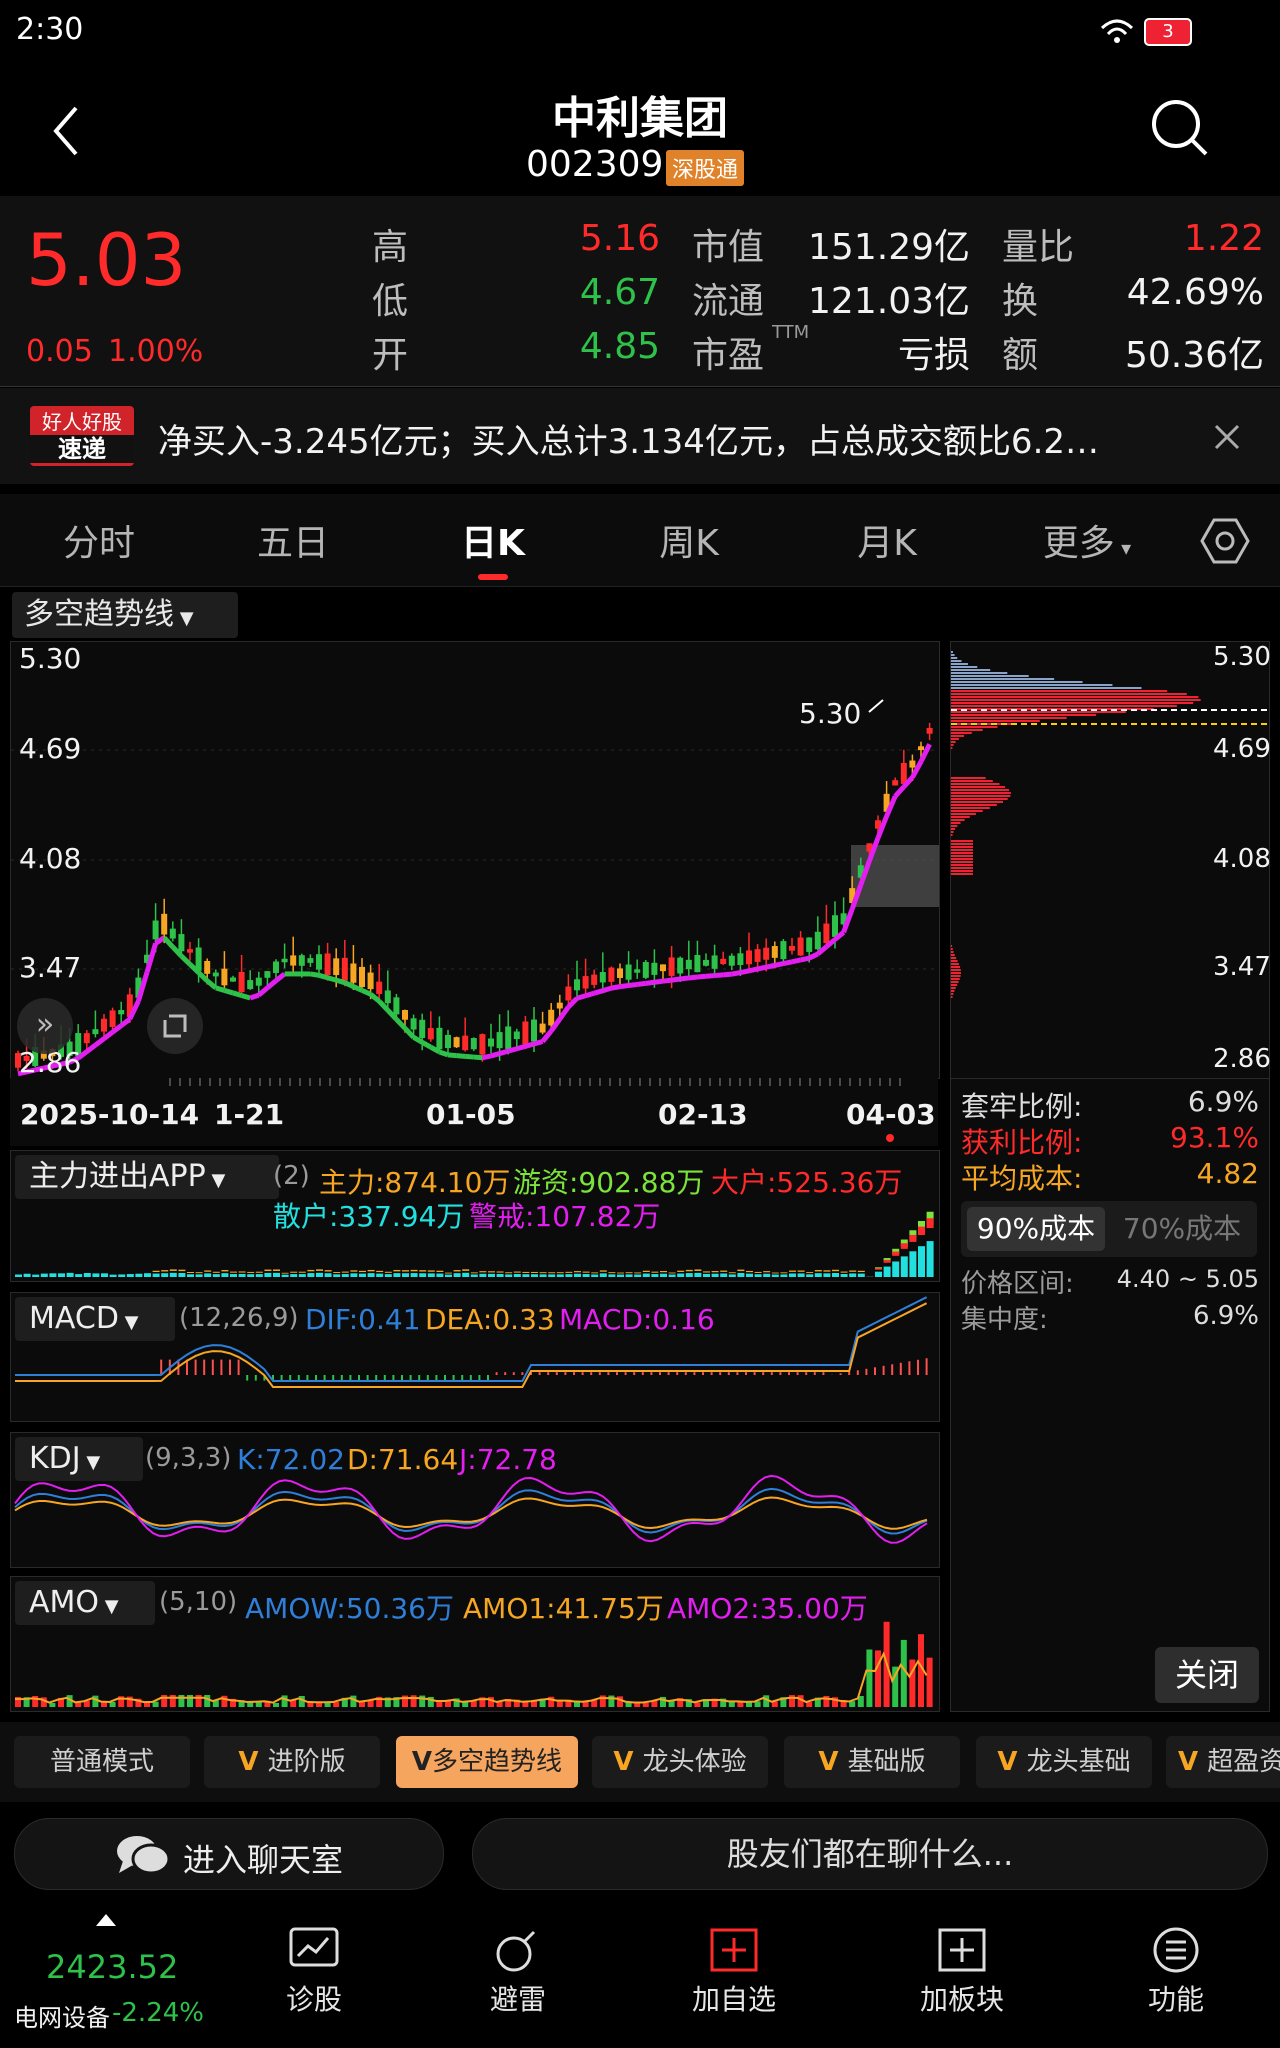 This screenshot has width=1280, height=2048. I want to click on amo-bar, so click(95, 1701).